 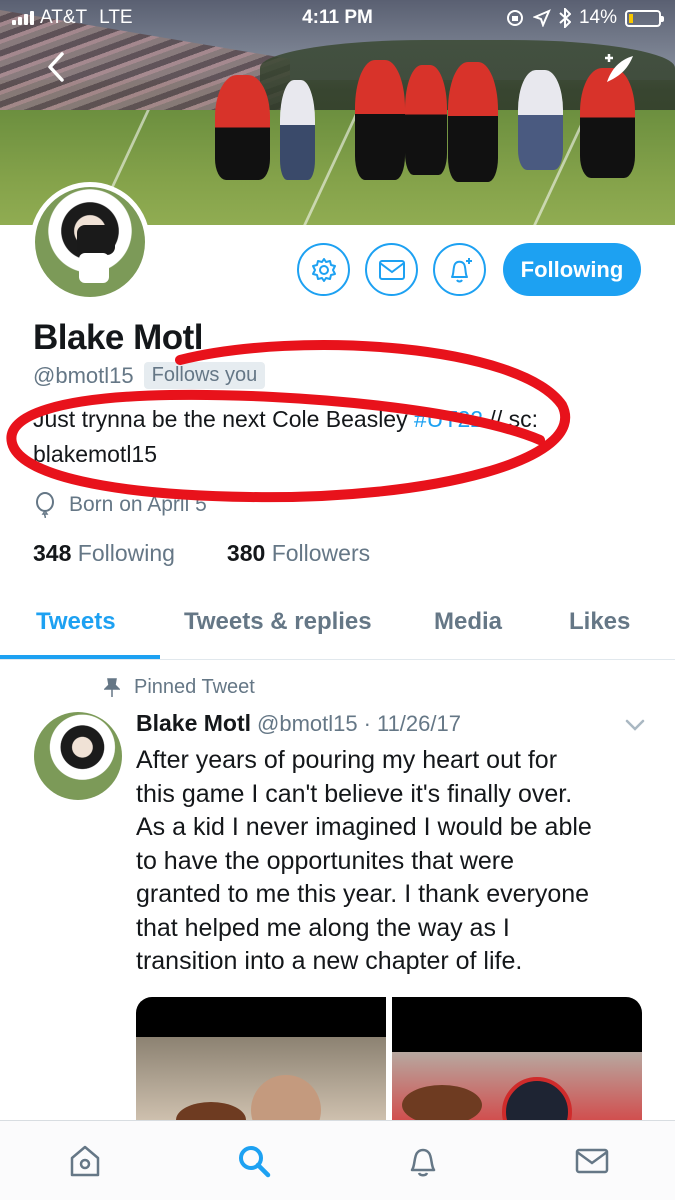 What do you see at coordinates (572, 269) in the screenshot?
I see `following-button: Following` at bounding box center [572, 269].